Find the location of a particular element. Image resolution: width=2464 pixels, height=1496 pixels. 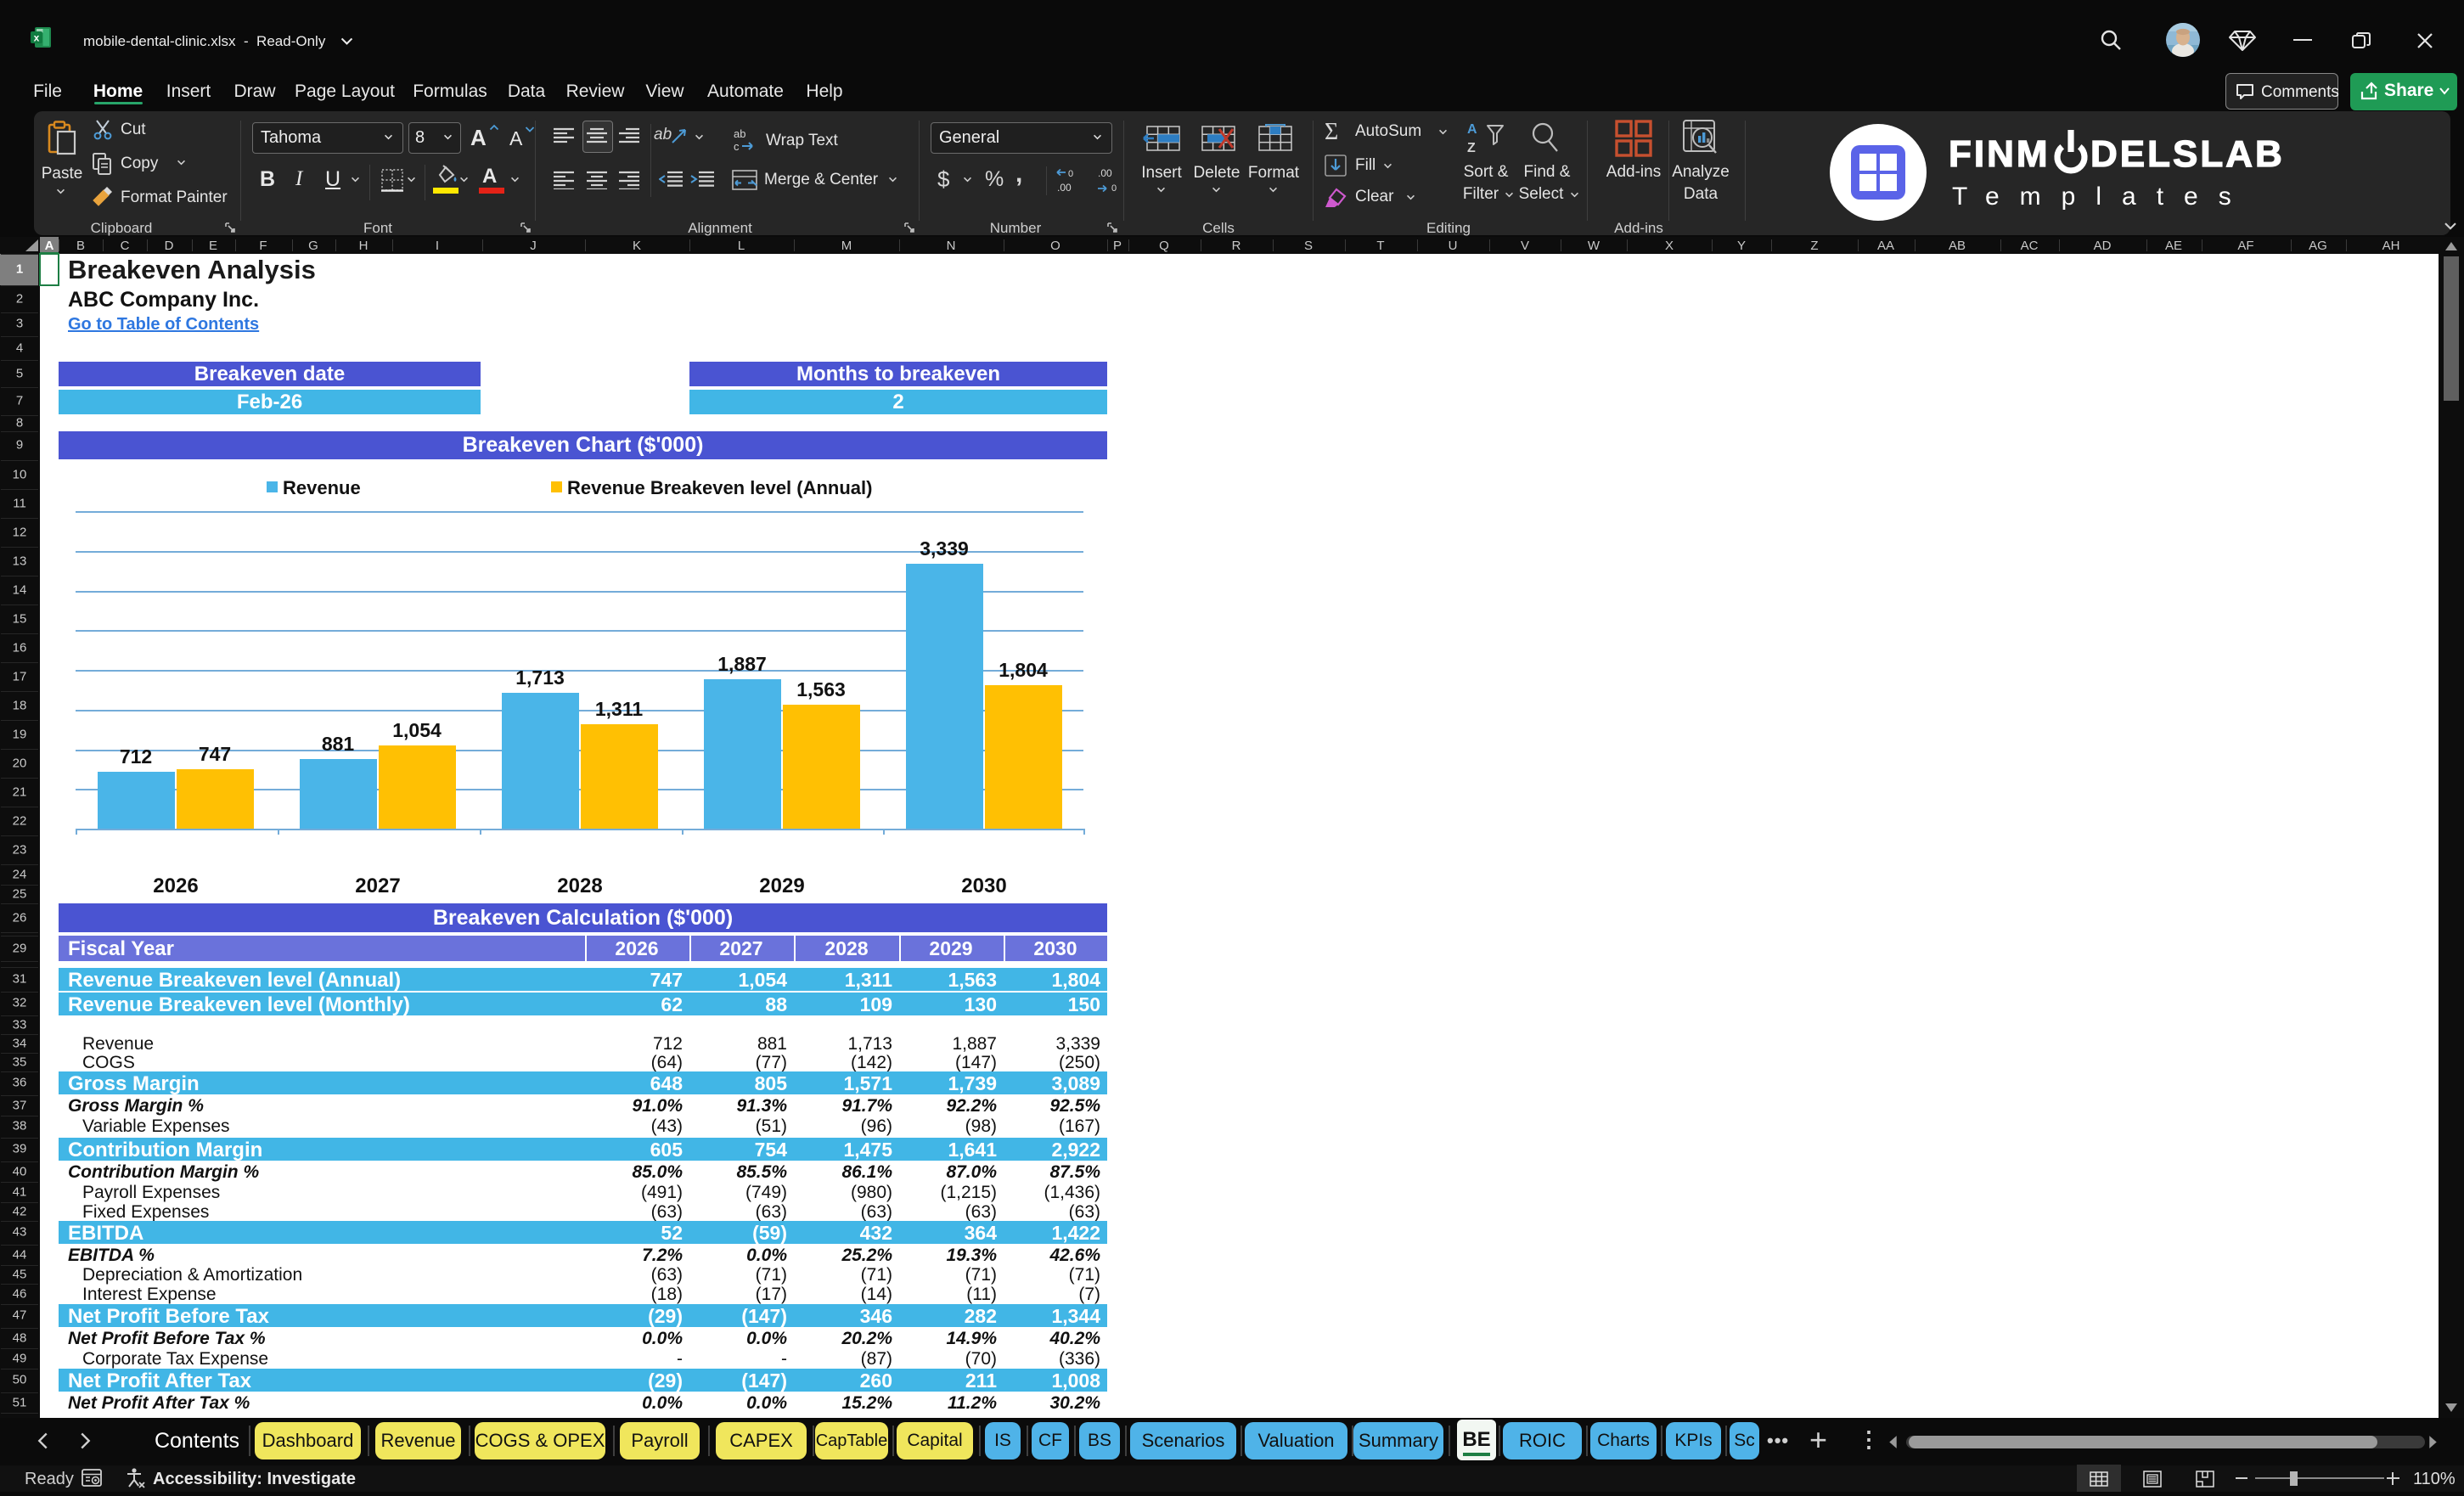

svg-text: A is located at coordinates (1472, 129).